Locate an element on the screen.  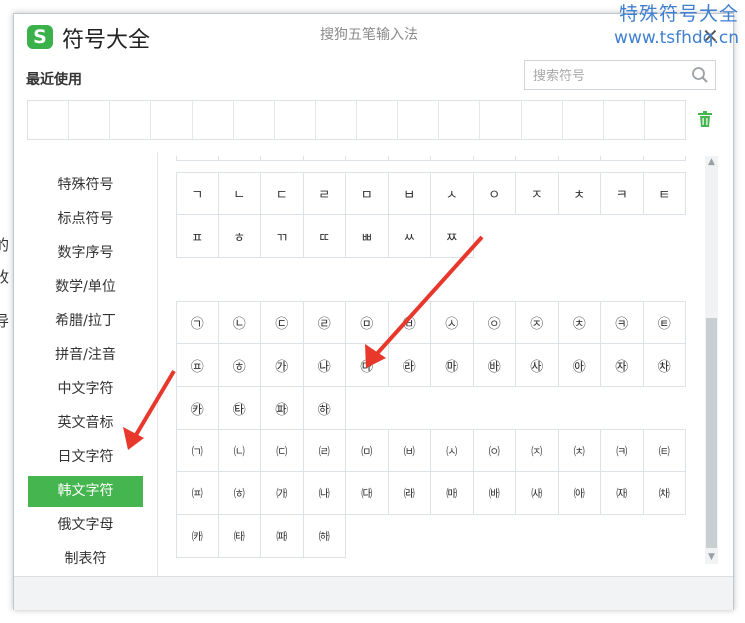
symbol-cell: ㈗ is located at coordinates (664, 493).